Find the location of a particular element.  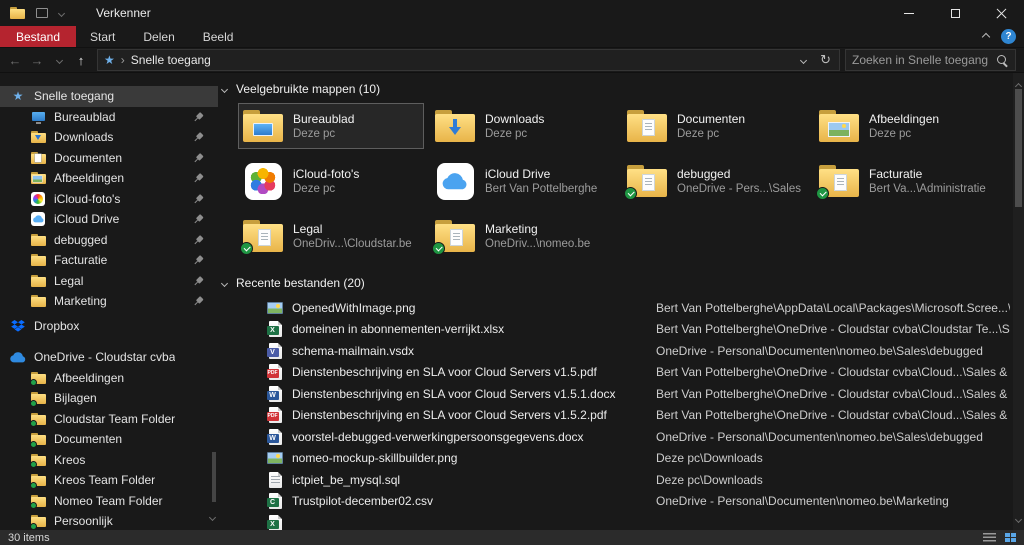

sidebar-item-legal: Legal is located at coordinates (109, 281).